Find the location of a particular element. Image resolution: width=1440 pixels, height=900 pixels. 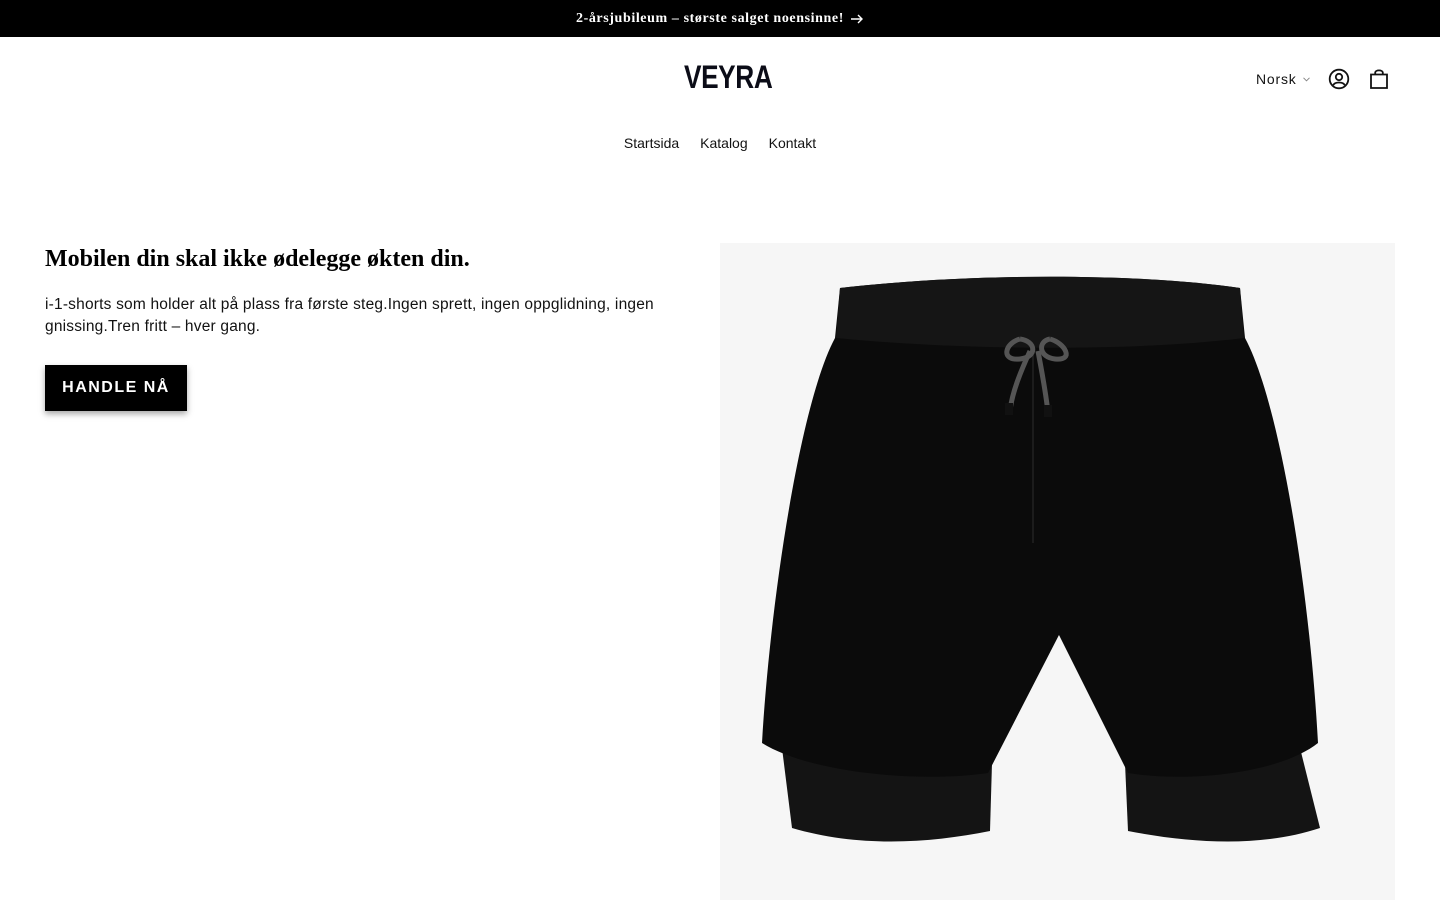

nav-item-kontakt: Kontakt is located at coordinates (792, 143).